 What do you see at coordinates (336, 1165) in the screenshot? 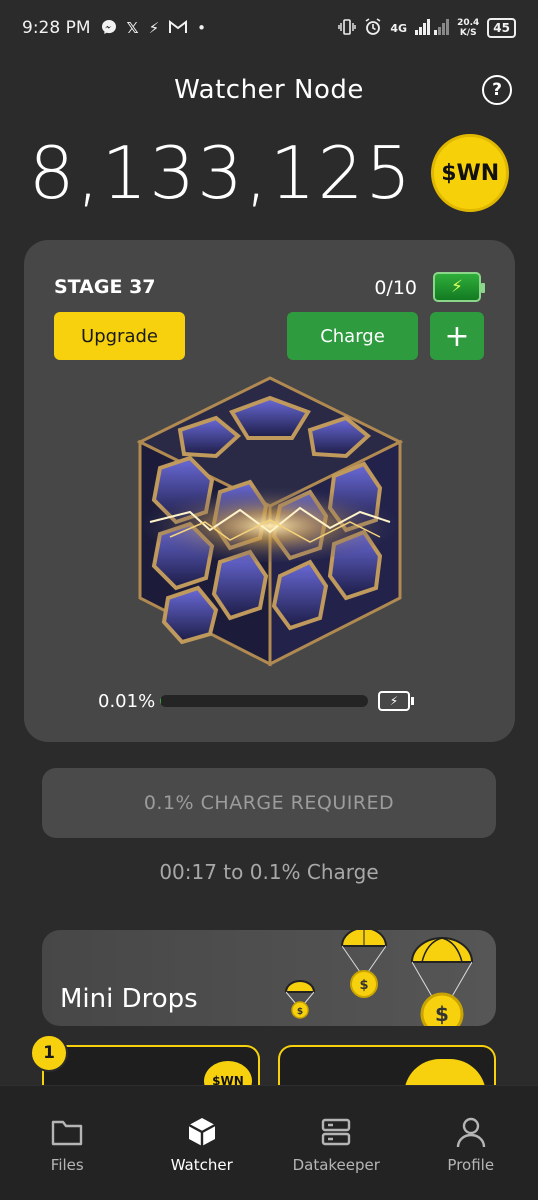
I see `nav-label-datakeeper: Datakeeper` at bounding box center [336, 1165].